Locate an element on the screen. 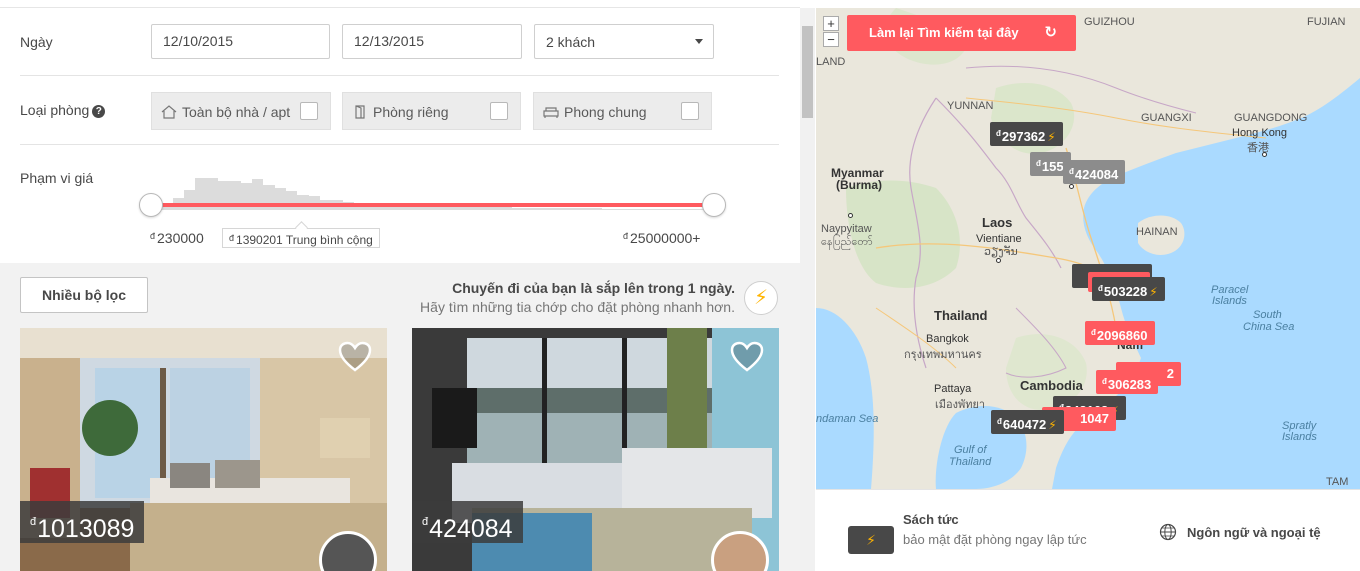  pin-price: 297362 is located at coordinates (1023, 136).